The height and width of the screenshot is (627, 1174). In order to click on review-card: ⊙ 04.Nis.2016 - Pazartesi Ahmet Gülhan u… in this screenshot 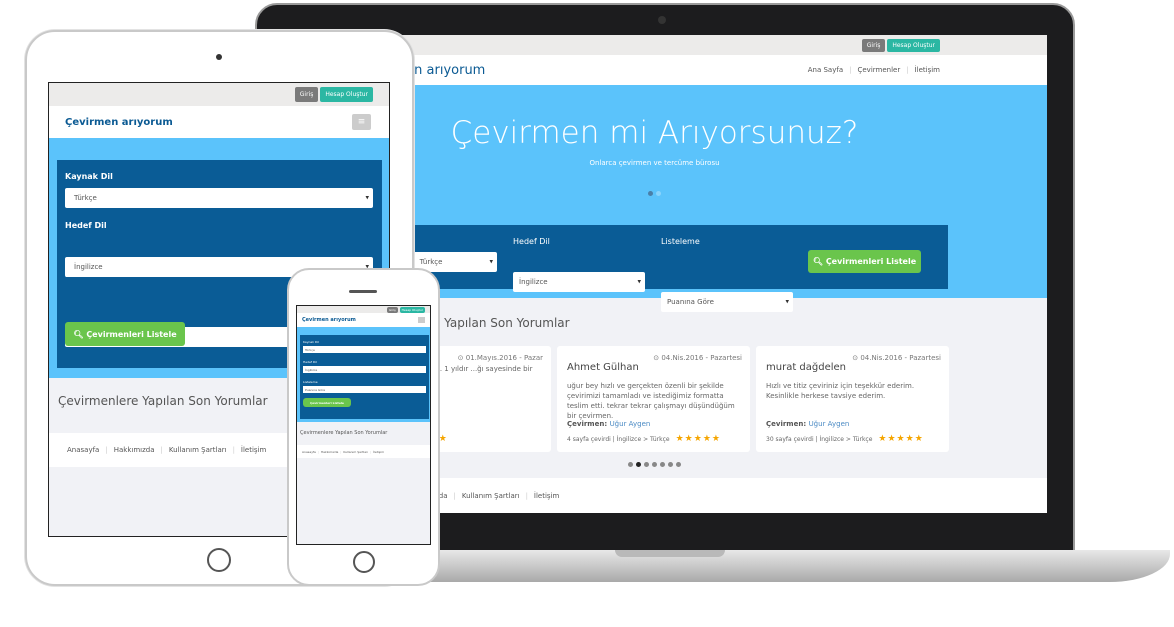, I will do `click(653, 399)`.